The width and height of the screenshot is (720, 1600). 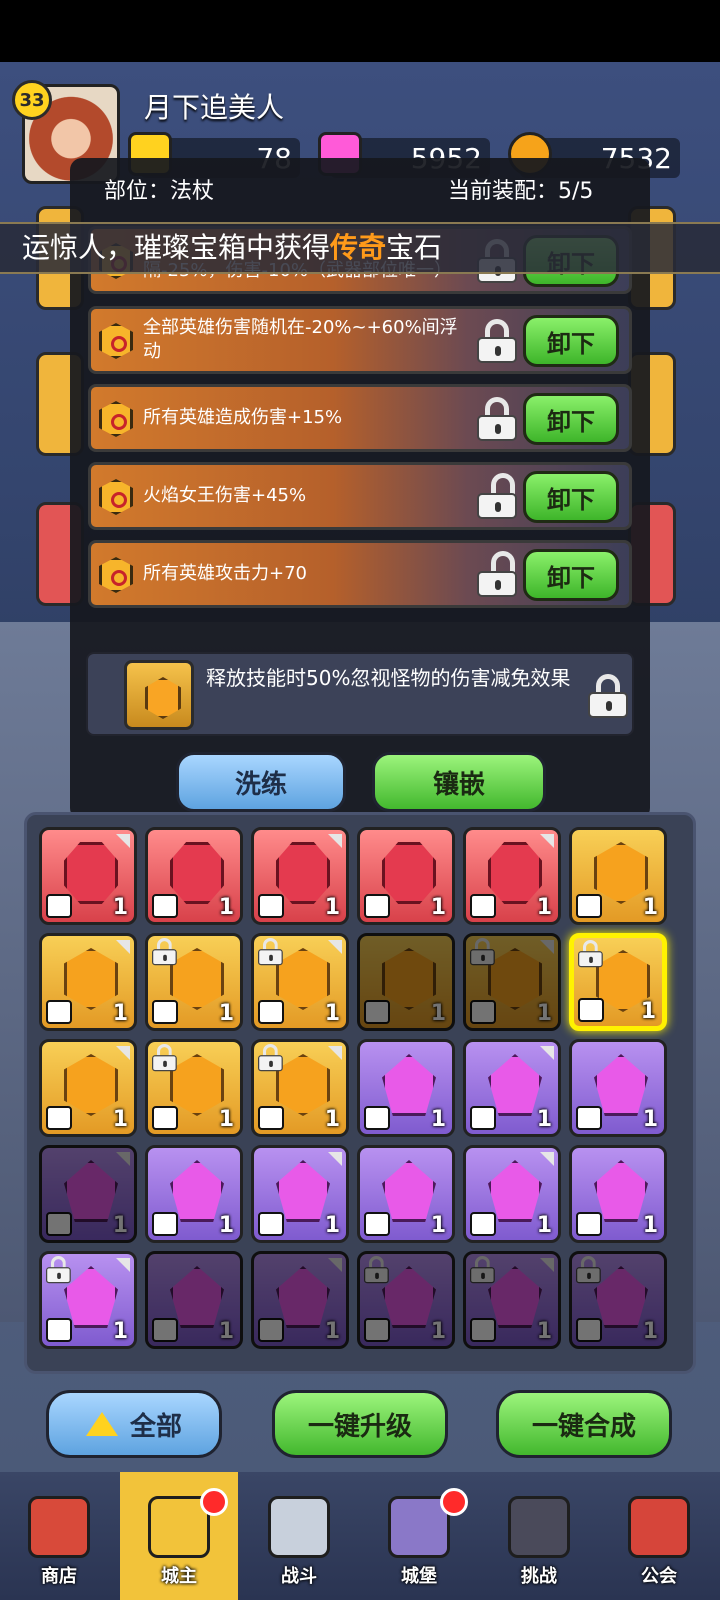 I want to click on announcement-banner: 运惊人，璀璨宝箱中获得传奇宝石, so click(x=360, y=248).